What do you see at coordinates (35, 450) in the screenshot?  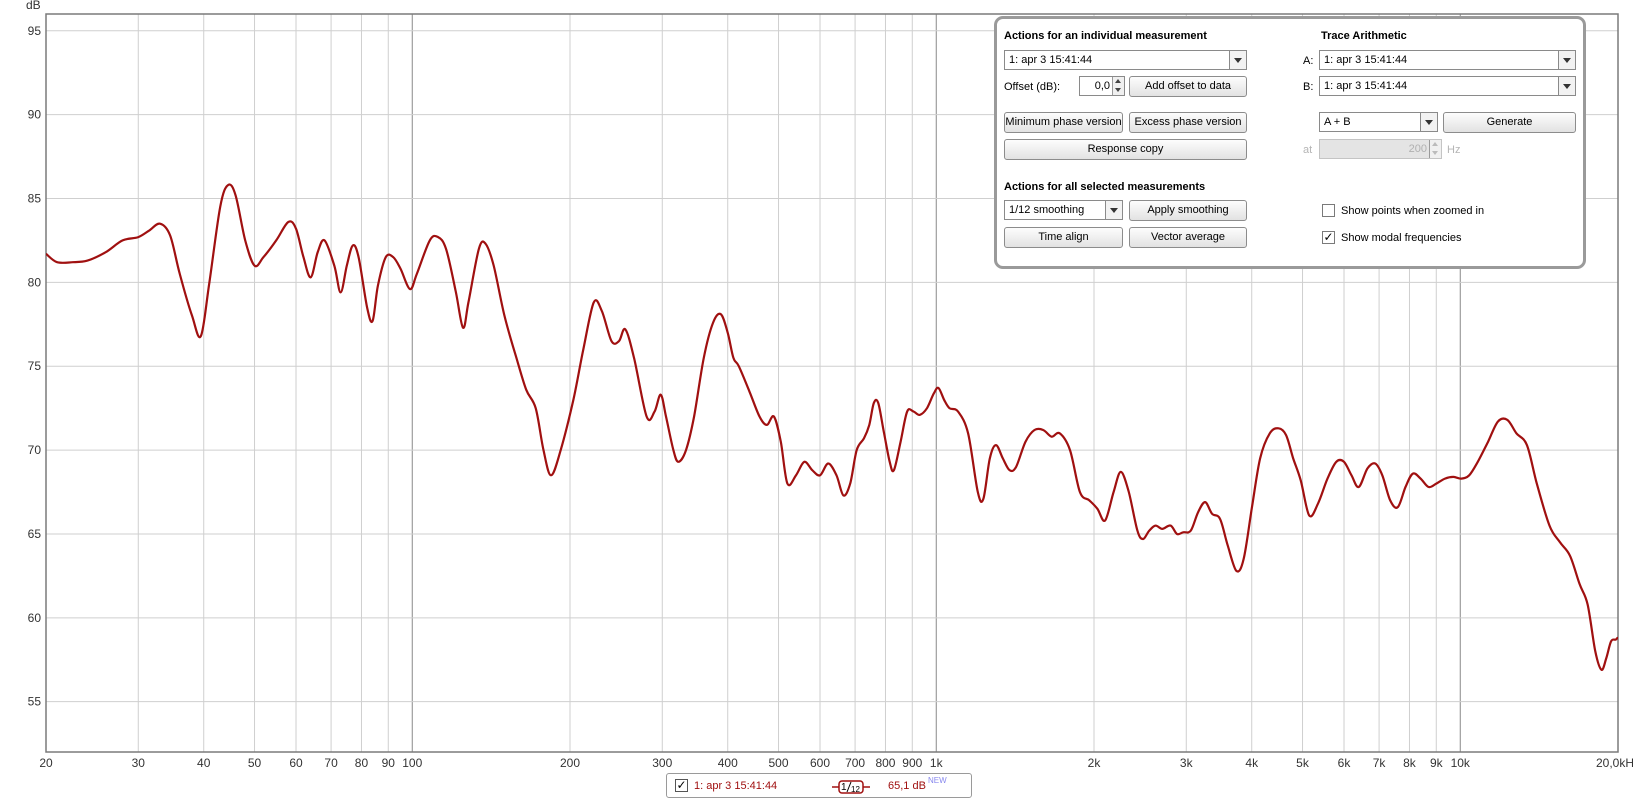 I see `y-tick-label: 70` at bounding box center [35, 450].